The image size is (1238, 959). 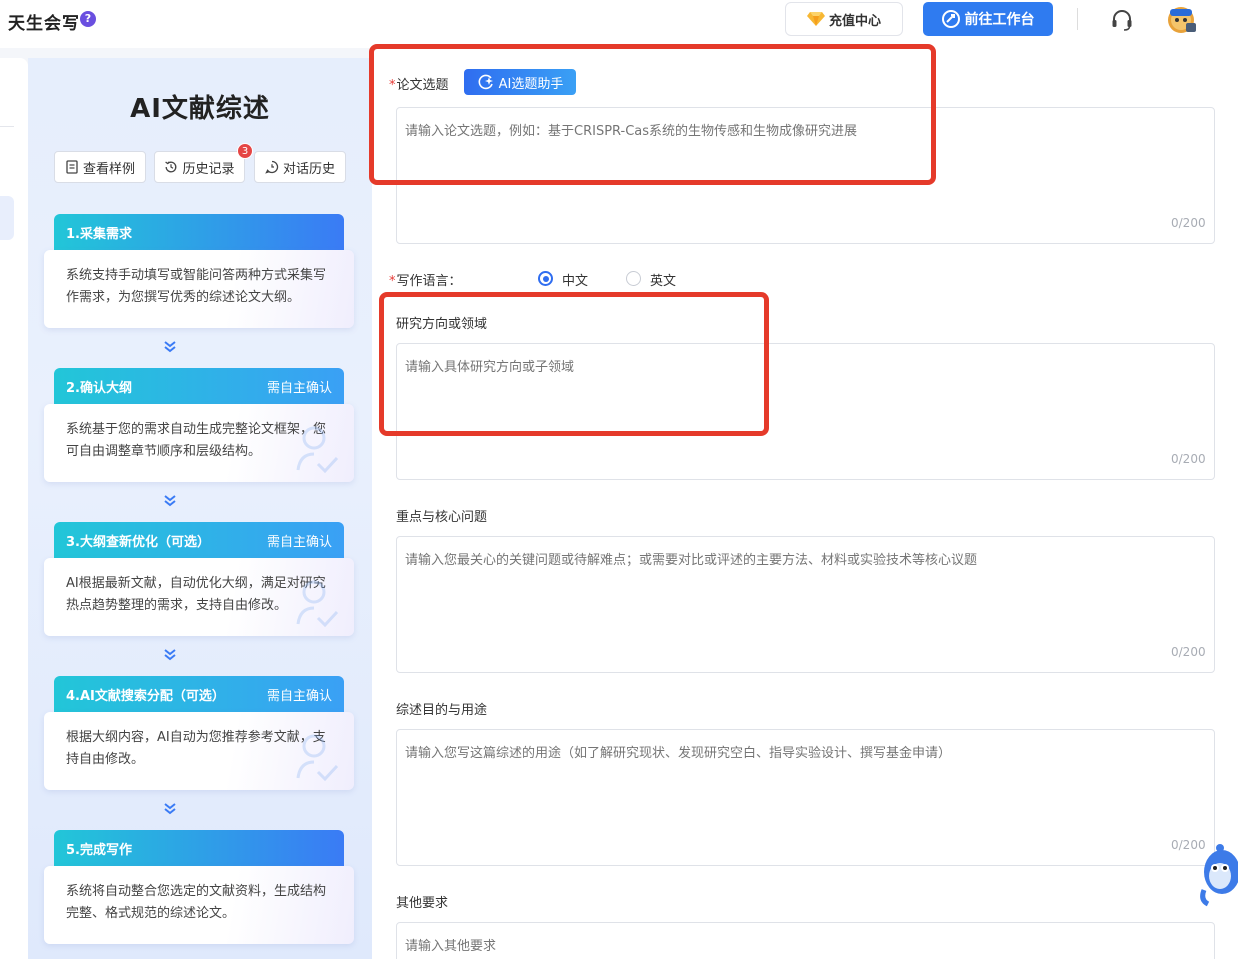 What do you see at coordinates (531, 84) in the screenshot?
I see `ai-topic-assistant-label: AI选题助手` at bounding box center [531, 84].